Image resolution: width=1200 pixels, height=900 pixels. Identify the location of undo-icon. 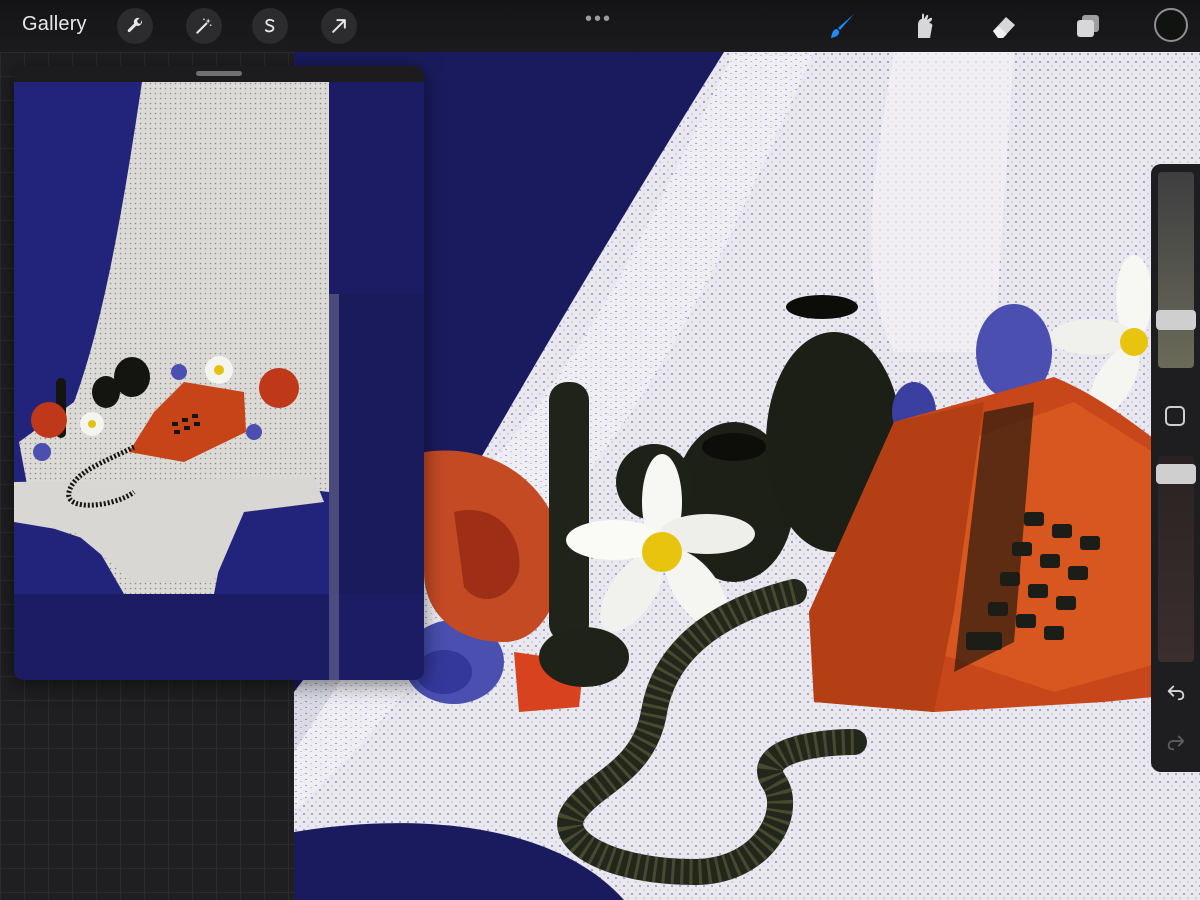
(1176, 693).